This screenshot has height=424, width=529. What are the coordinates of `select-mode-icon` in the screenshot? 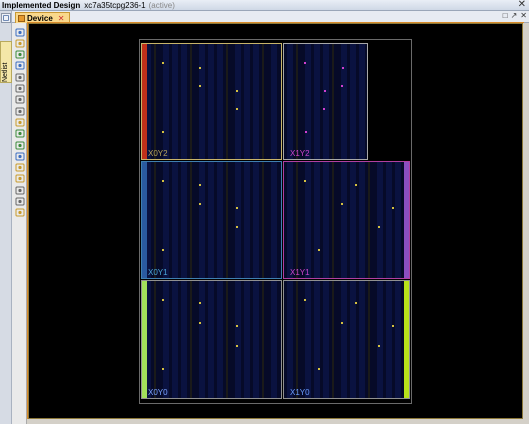 It's located at (19, 32).